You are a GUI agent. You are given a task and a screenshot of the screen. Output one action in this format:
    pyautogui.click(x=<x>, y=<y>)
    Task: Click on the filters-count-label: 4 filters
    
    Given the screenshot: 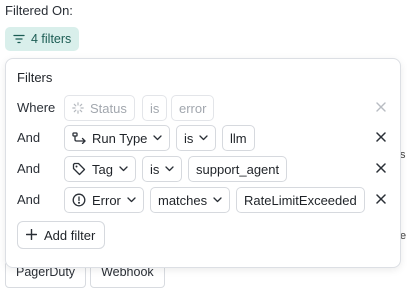 What is the action you would take?
    pyautogui.click(x=51, y=39)
    